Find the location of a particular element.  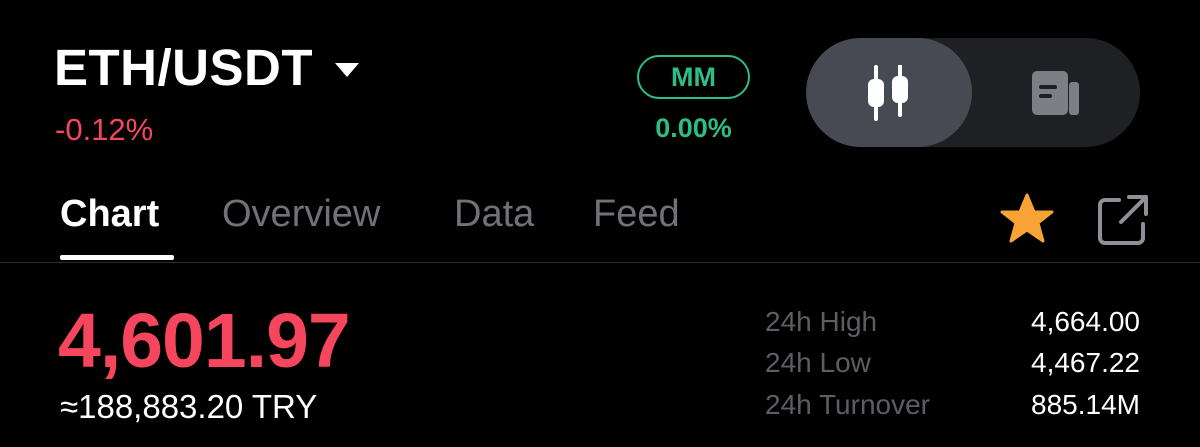

stat-label-24h-low: 24h Low is located at coordinates (818, 362).